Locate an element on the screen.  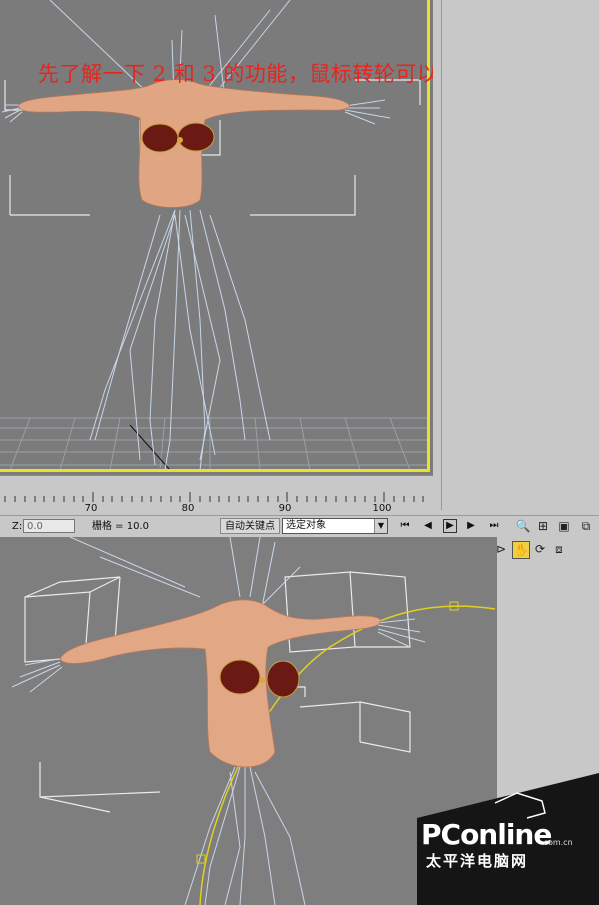
time-slider-track: 70 80 90 100 is located at coordinates (216, 495).